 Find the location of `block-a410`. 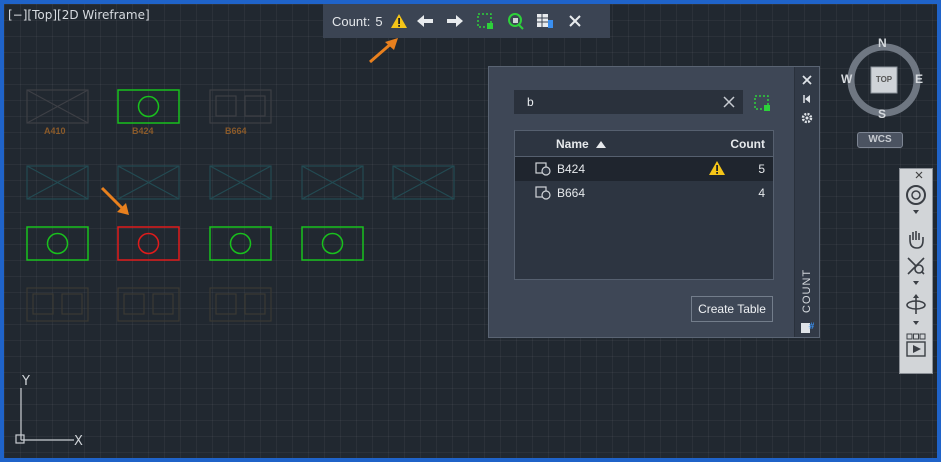

block-a410 is located at coordinates (57, 106).